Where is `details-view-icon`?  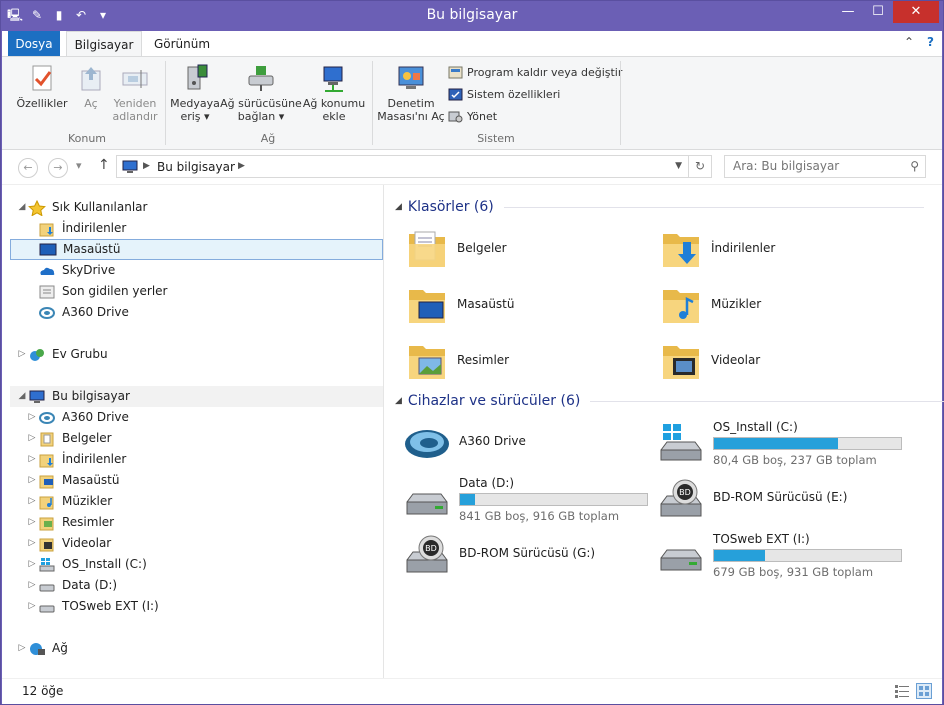 details-view-icon is located at coordinates (902, 691).